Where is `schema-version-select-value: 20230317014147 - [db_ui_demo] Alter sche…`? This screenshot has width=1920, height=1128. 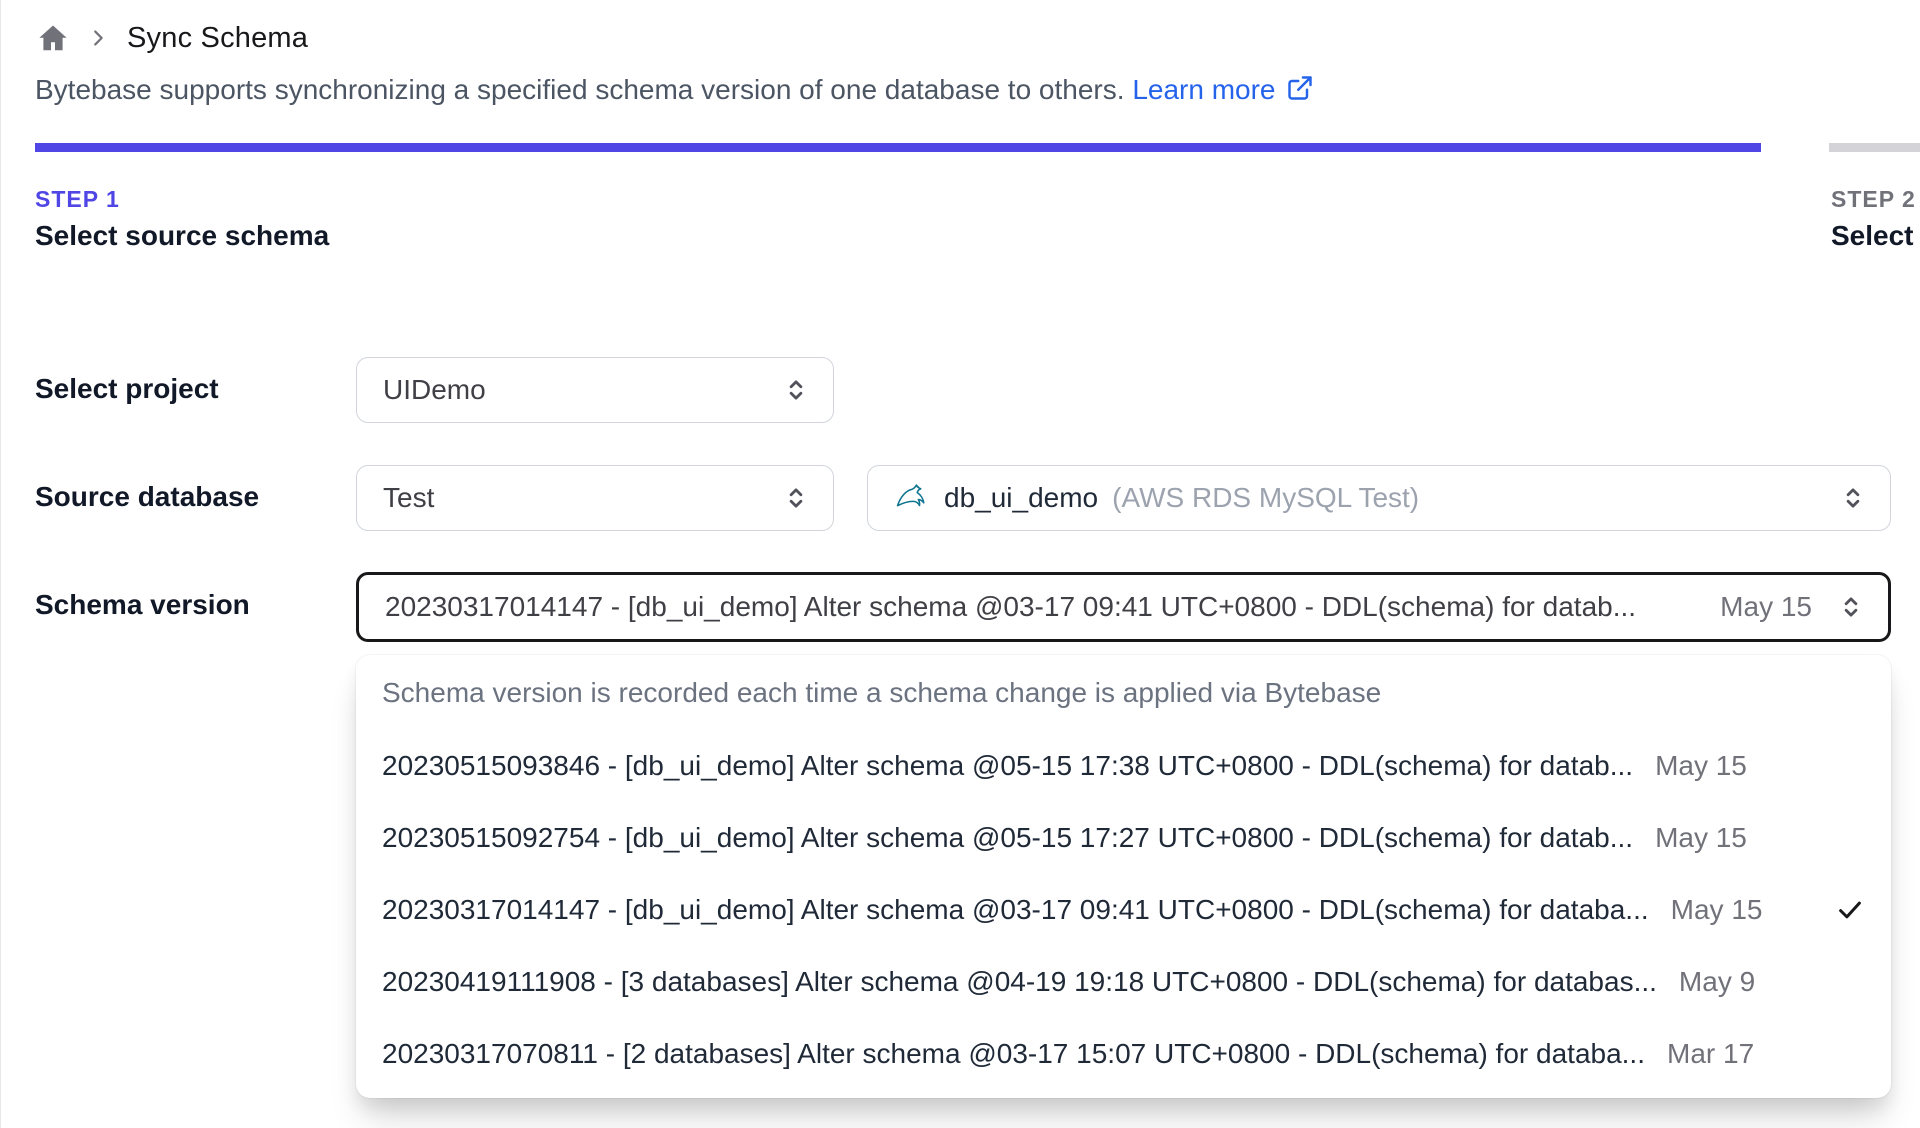
schema-version-select-value: 20230317014147 - [db_ui_demo] Alter sche… is located at coordinates (1011, 606).